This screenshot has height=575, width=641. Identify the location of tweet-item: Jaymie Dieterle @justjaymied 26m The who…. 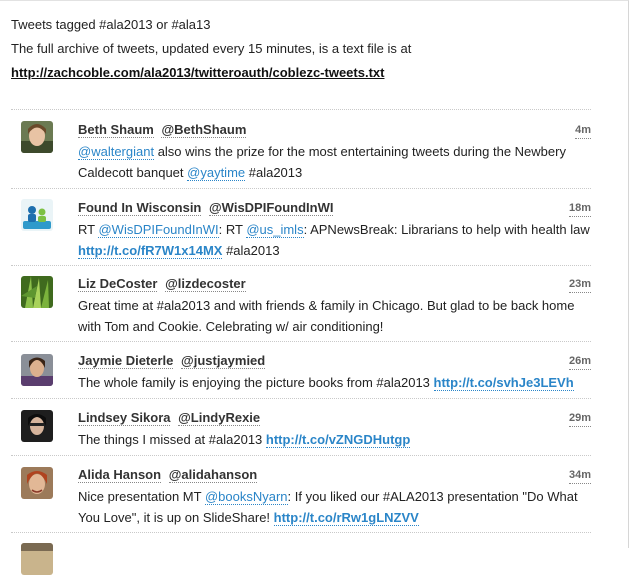
(301, 370).